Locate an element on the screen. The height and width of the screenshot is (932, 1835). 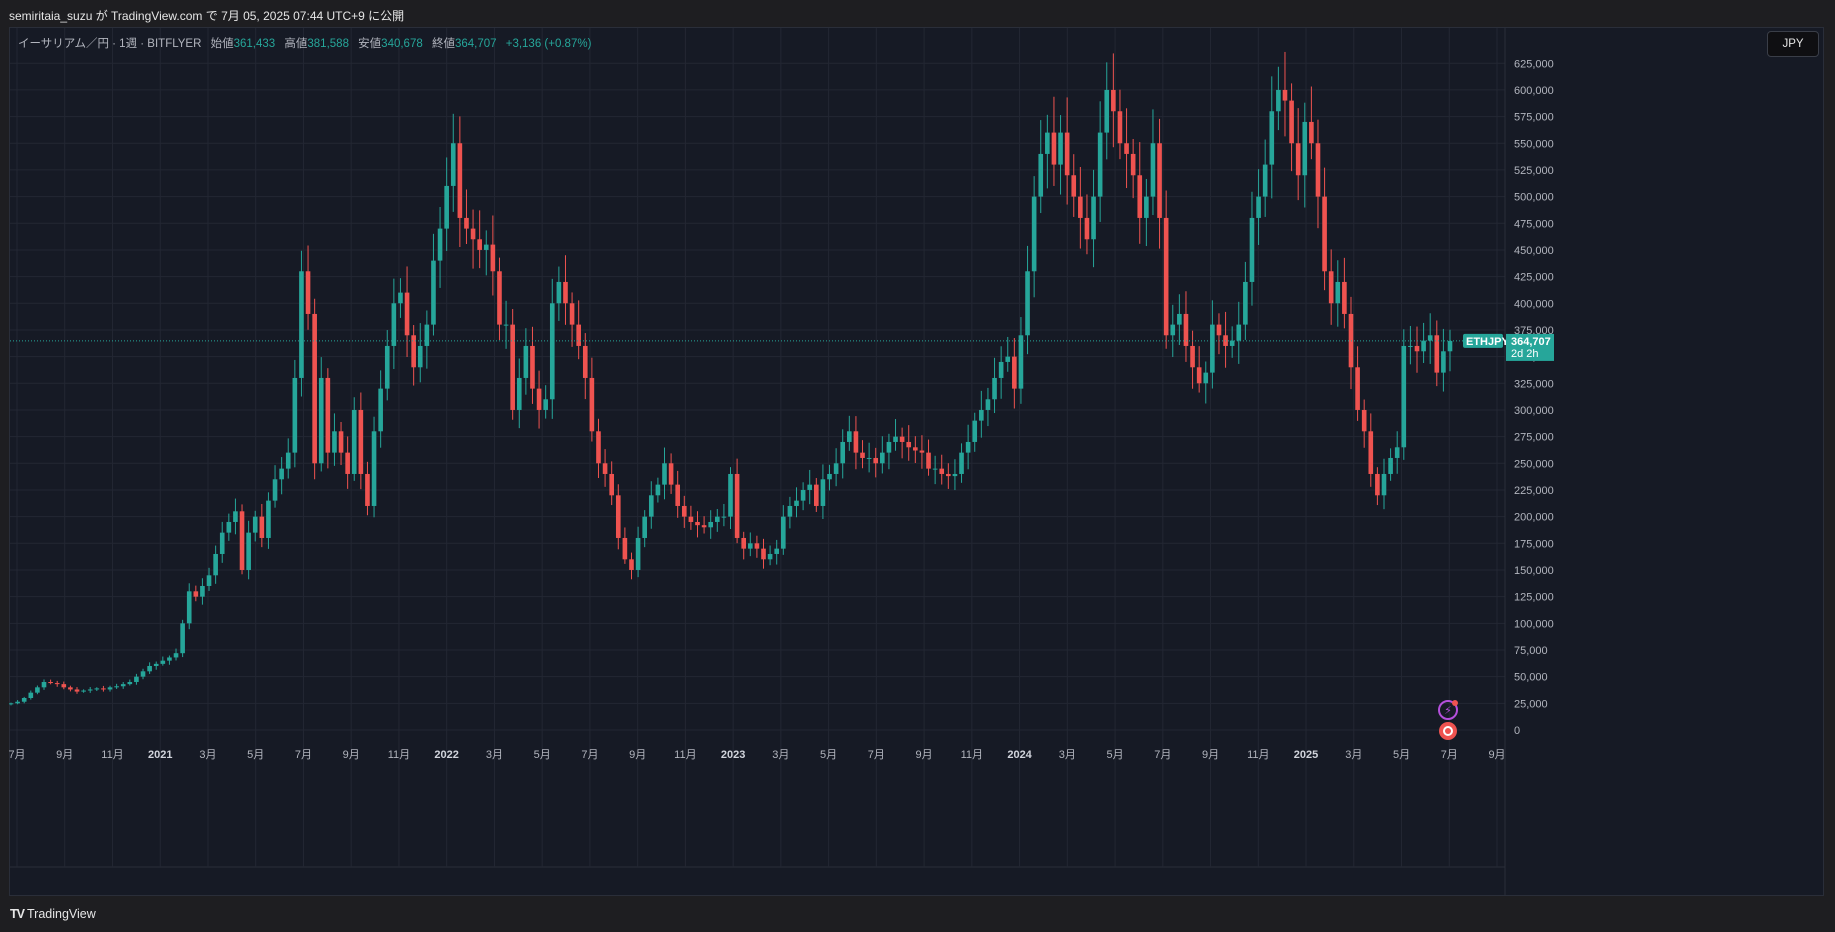
legend-change: +3,136 (+0.87%) is located at coordinates (548, 44).